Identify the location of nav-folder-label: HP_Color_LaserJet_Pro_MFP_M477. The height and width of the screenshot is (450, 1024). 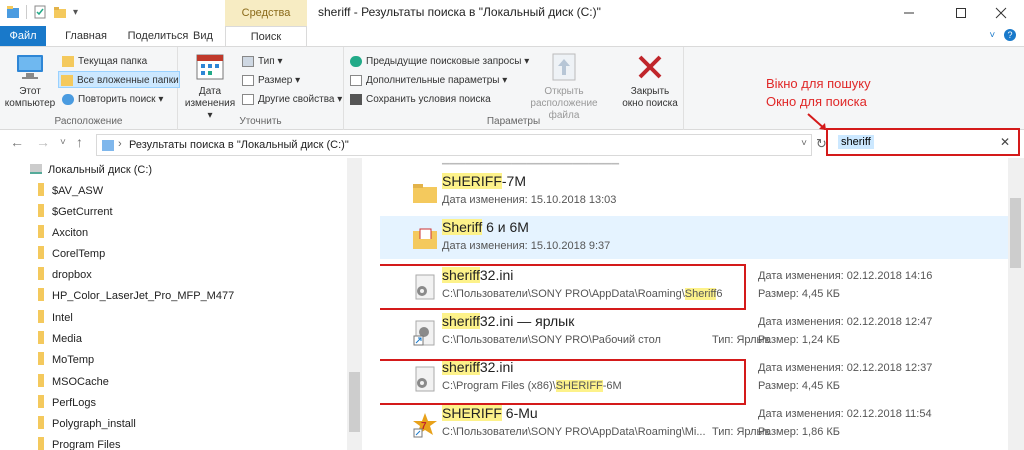
(143, 296).